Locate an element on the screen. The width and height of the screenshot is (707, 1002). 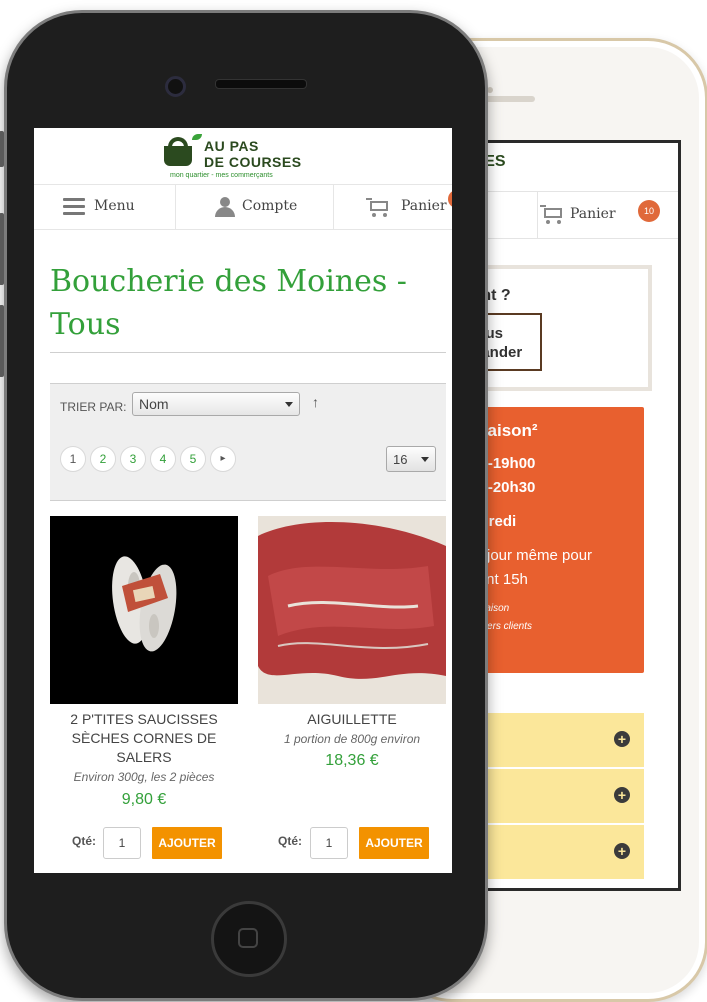
product-name: AIGUILLETTE is located at coordinates (352, 719).